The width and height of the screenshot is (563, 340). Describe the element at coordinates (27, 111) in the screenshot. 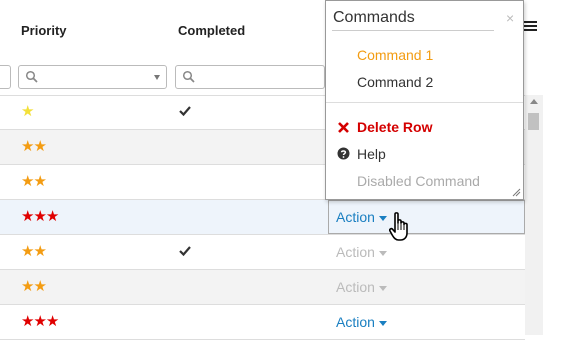

I see `priority-stars: ★` at that location.